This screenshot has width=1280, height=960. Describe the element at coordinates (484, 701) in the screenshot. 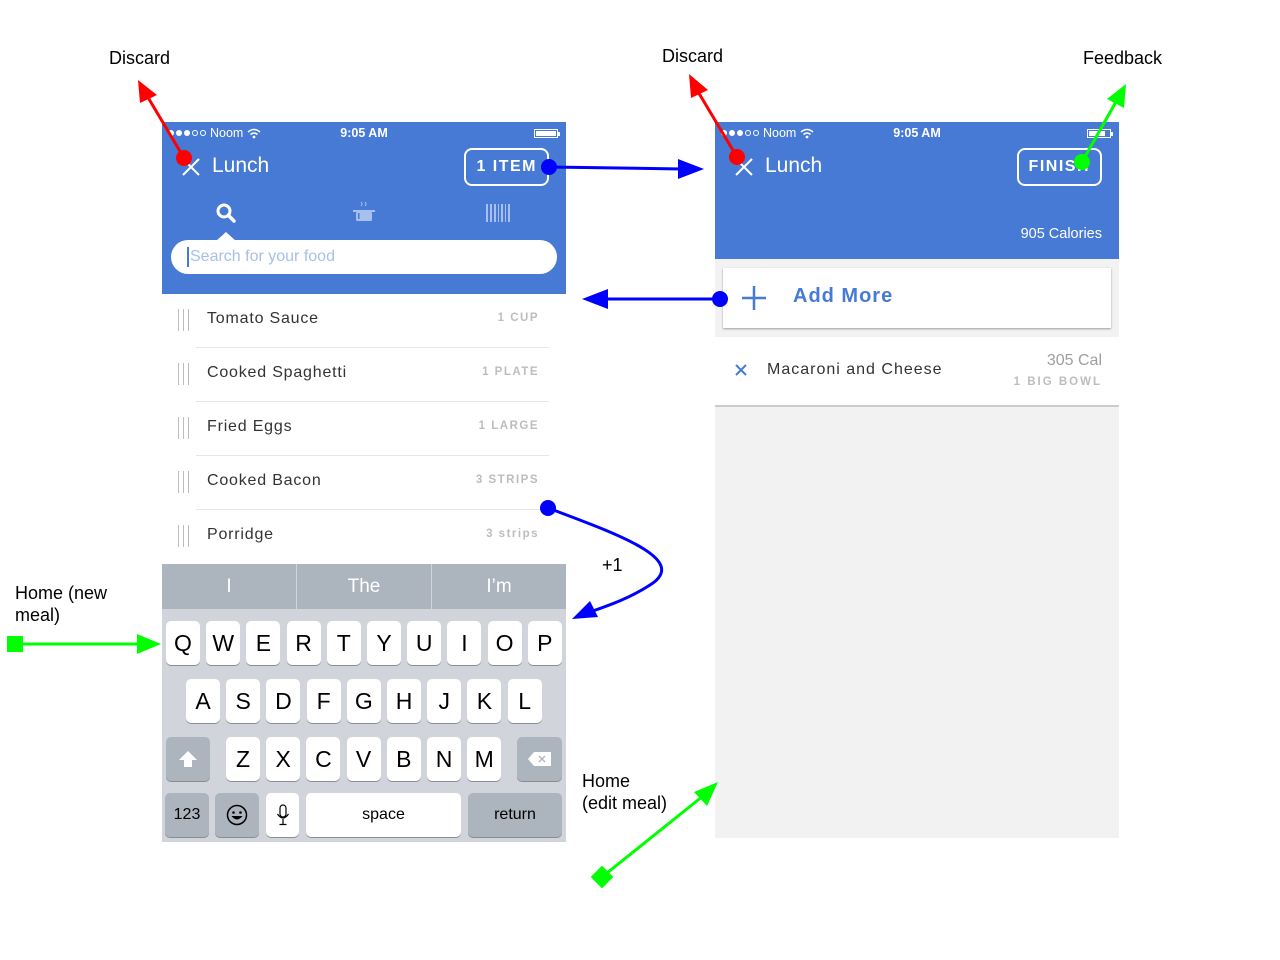

I see `key-k: K` at that location.